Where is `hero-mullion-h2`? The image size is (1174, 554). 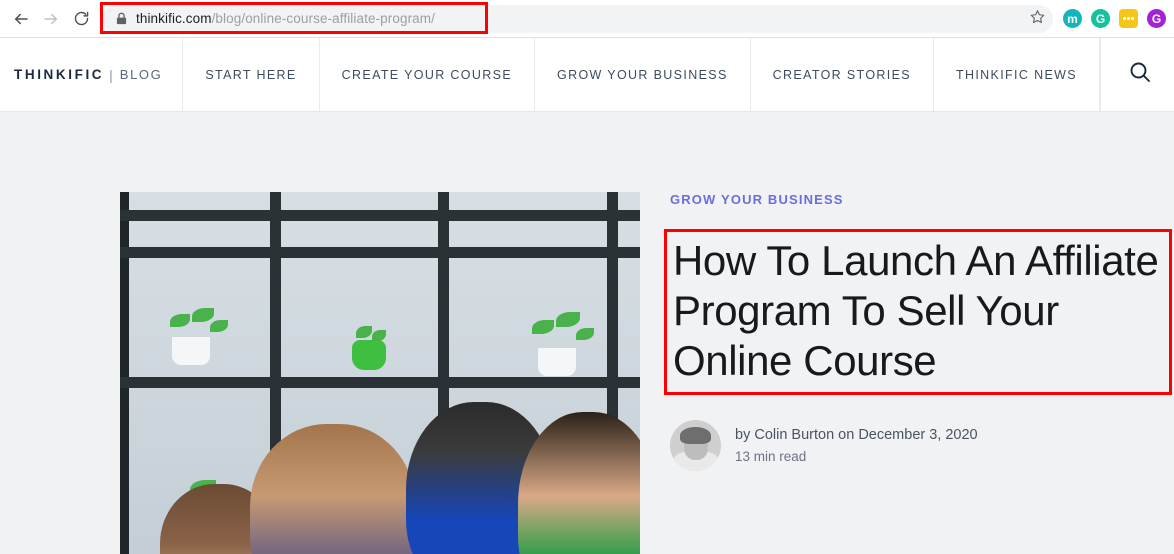 hero-mullion-h2 is located at coordinates (380, 252).